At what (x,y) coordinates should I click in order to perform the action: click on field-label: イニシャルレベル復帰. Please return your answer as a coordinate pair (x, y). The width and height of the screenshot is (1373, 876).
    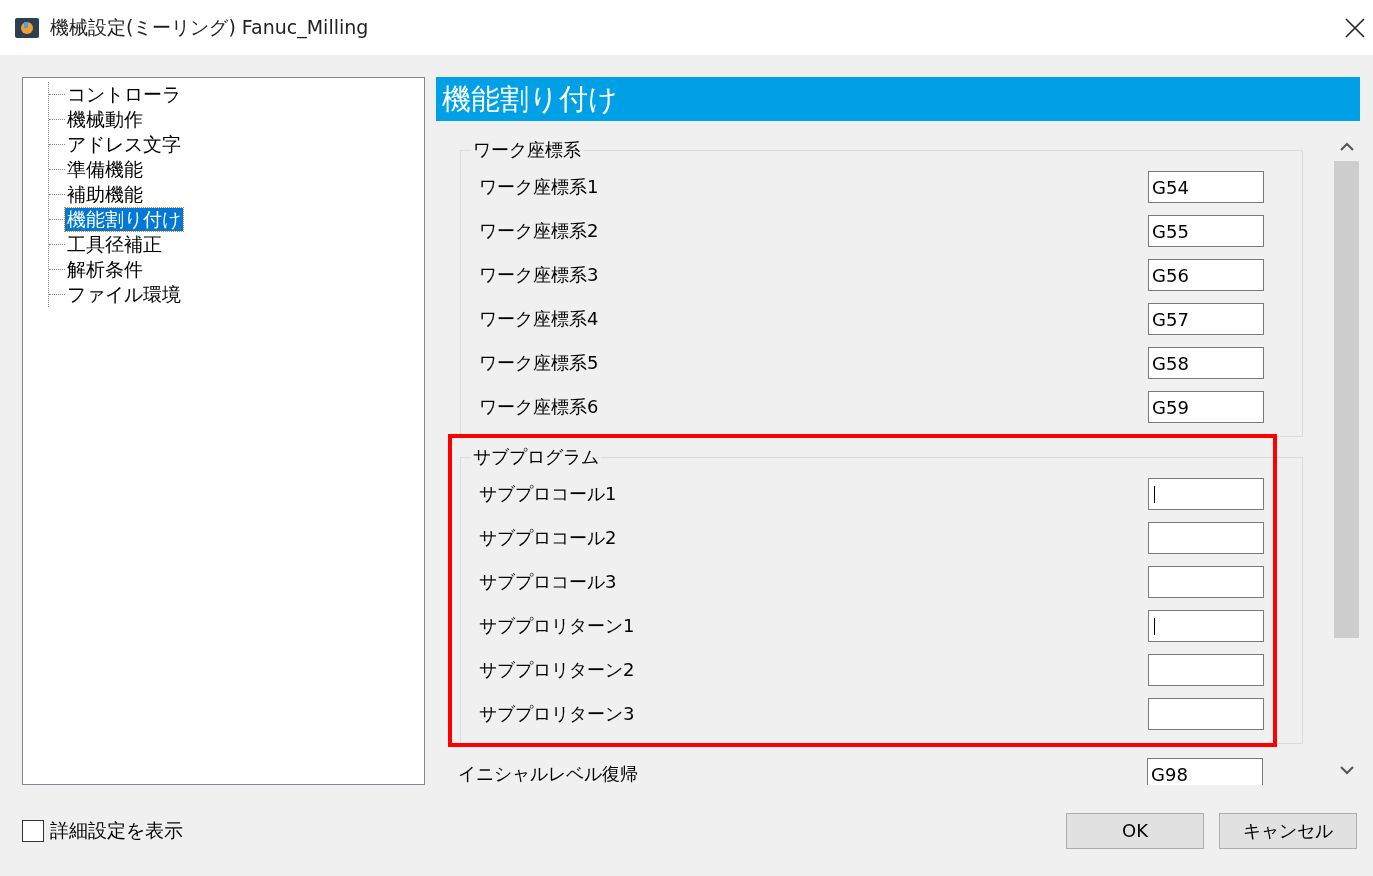
    Looking at the image, I should click on (548, 773).